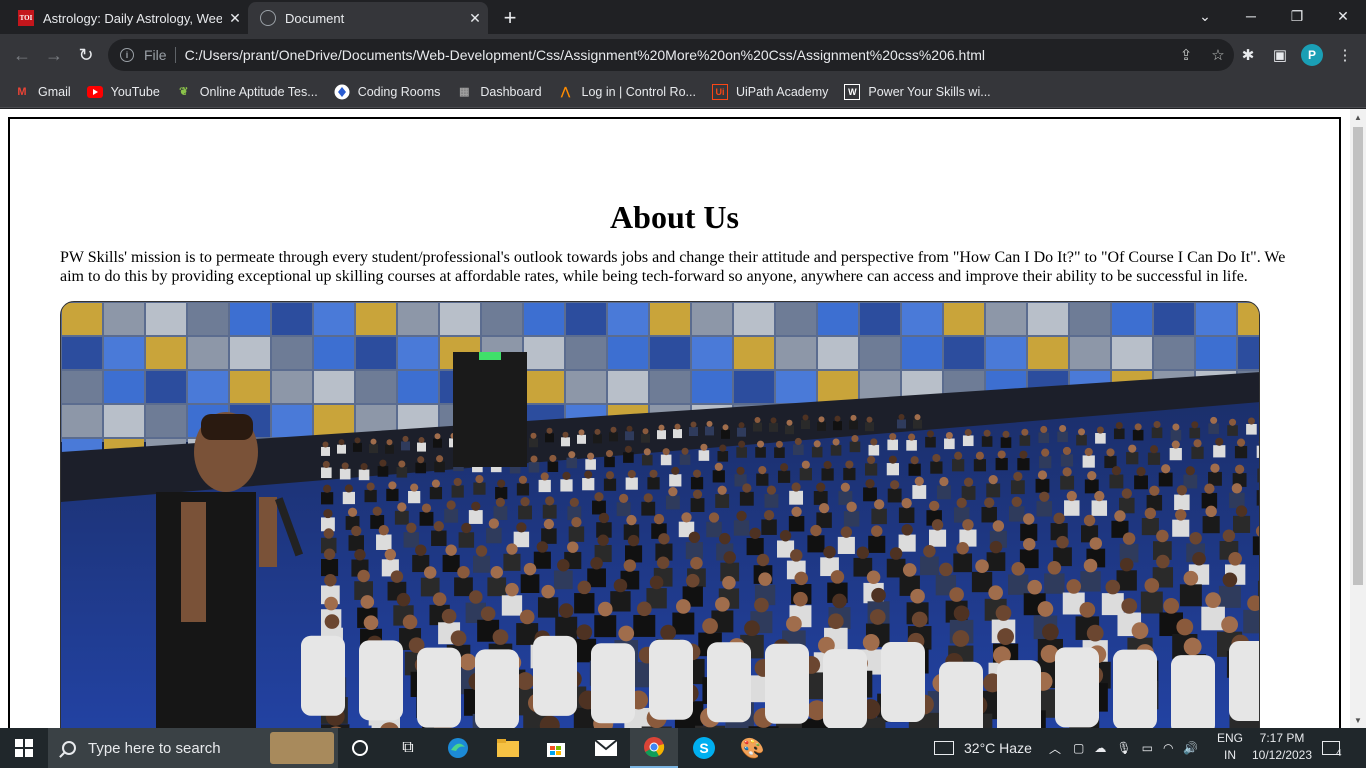  Describe the element at coordinates (1312, 55) in the screenshot. I see `profile-avatar: P` at that location.